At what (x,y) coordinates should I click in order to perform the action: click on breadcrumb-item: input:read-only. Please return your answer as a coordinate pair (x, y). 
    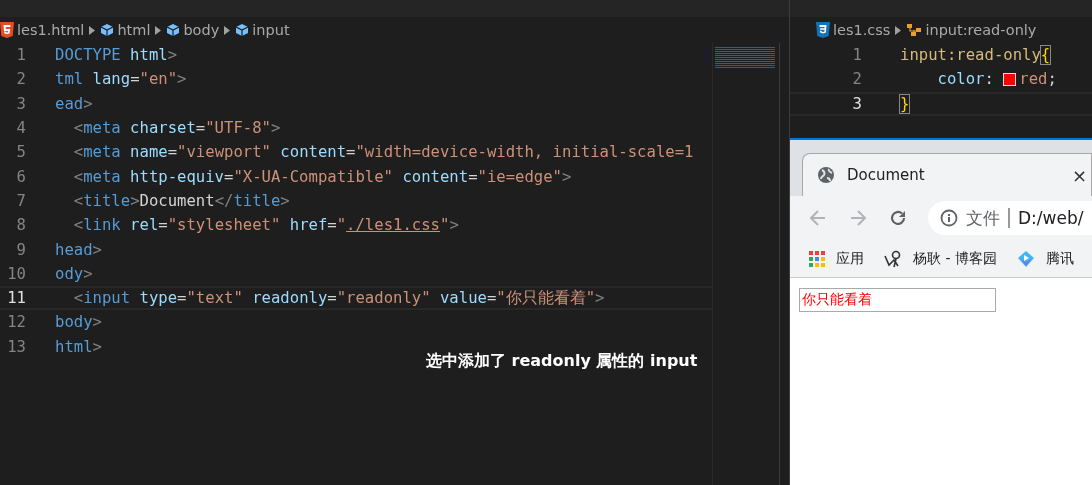
    Looking at the image, I should click on (981, 30).